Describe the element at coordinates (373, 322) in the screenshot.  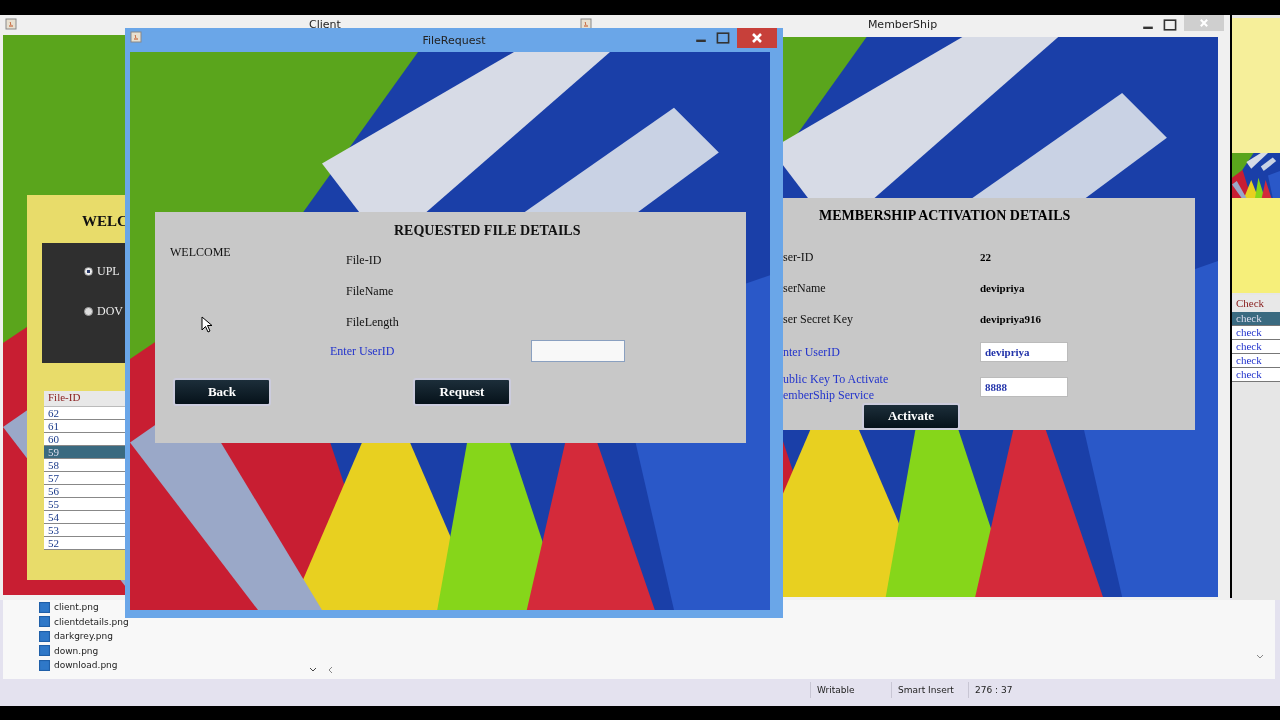
I see `field-label: FileLength` at that location.